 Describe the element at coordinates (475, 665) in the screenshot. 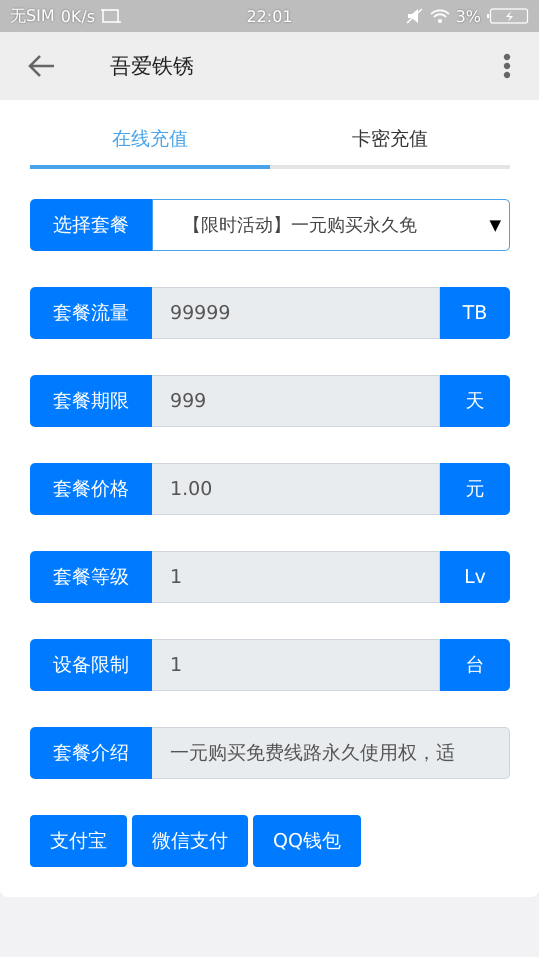

I see `unit-label: 台` at that location.